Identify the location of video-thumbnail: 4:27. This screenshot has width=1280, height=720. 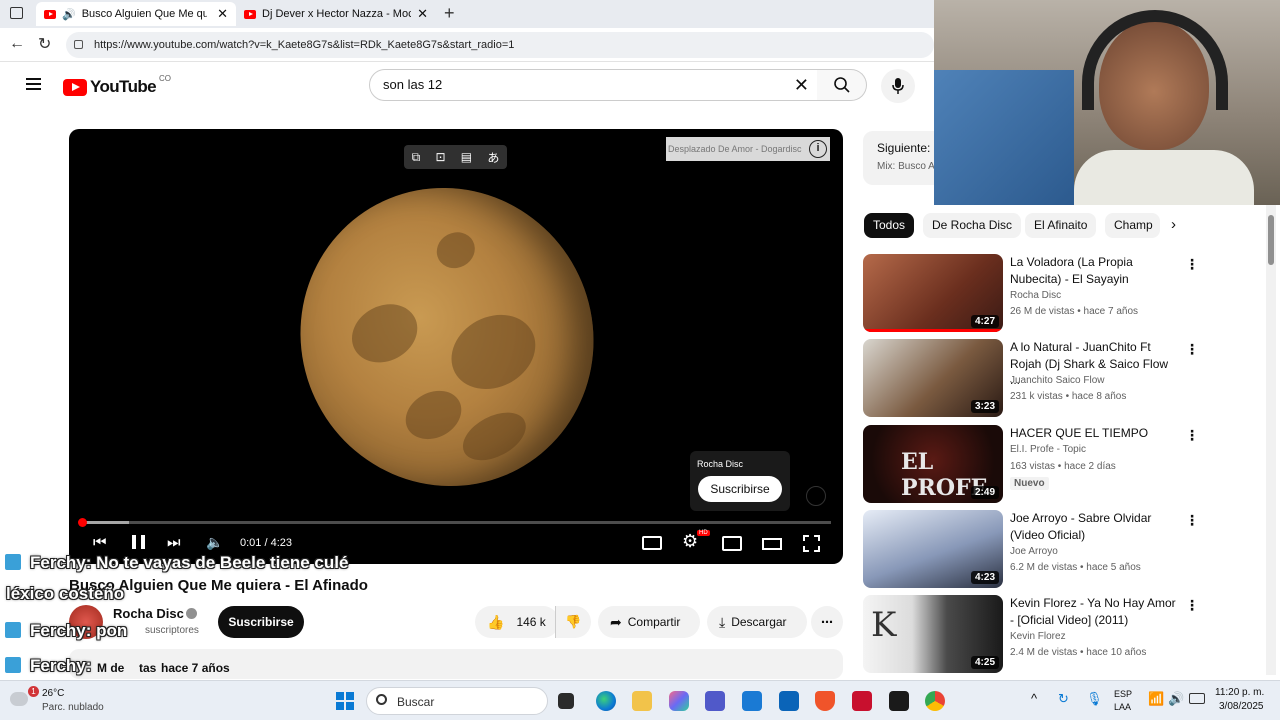
(933, 293).